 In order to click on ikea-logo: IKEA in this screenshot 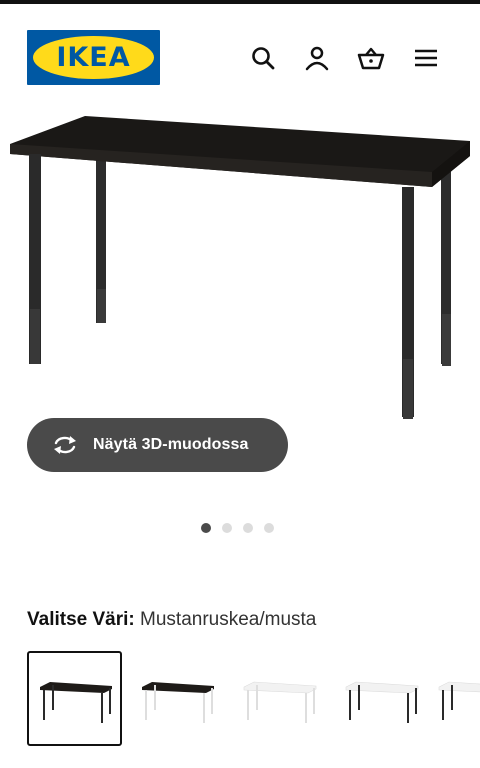, I will do `click(93, 57)`.